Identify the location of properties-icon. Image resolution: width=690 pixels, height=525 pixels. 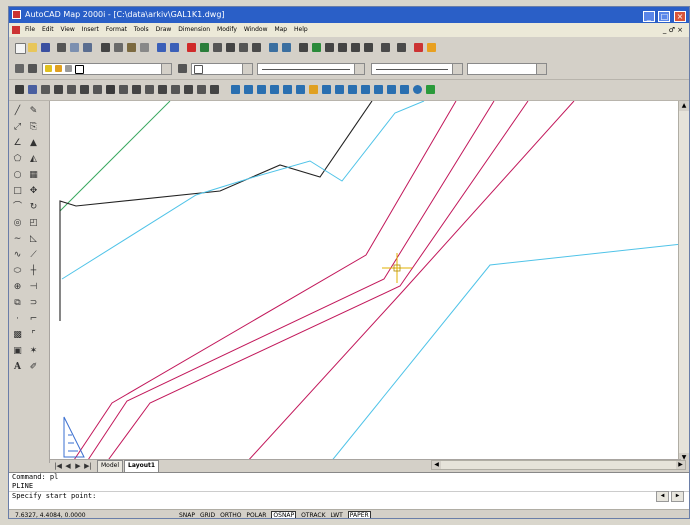
(329, 47).